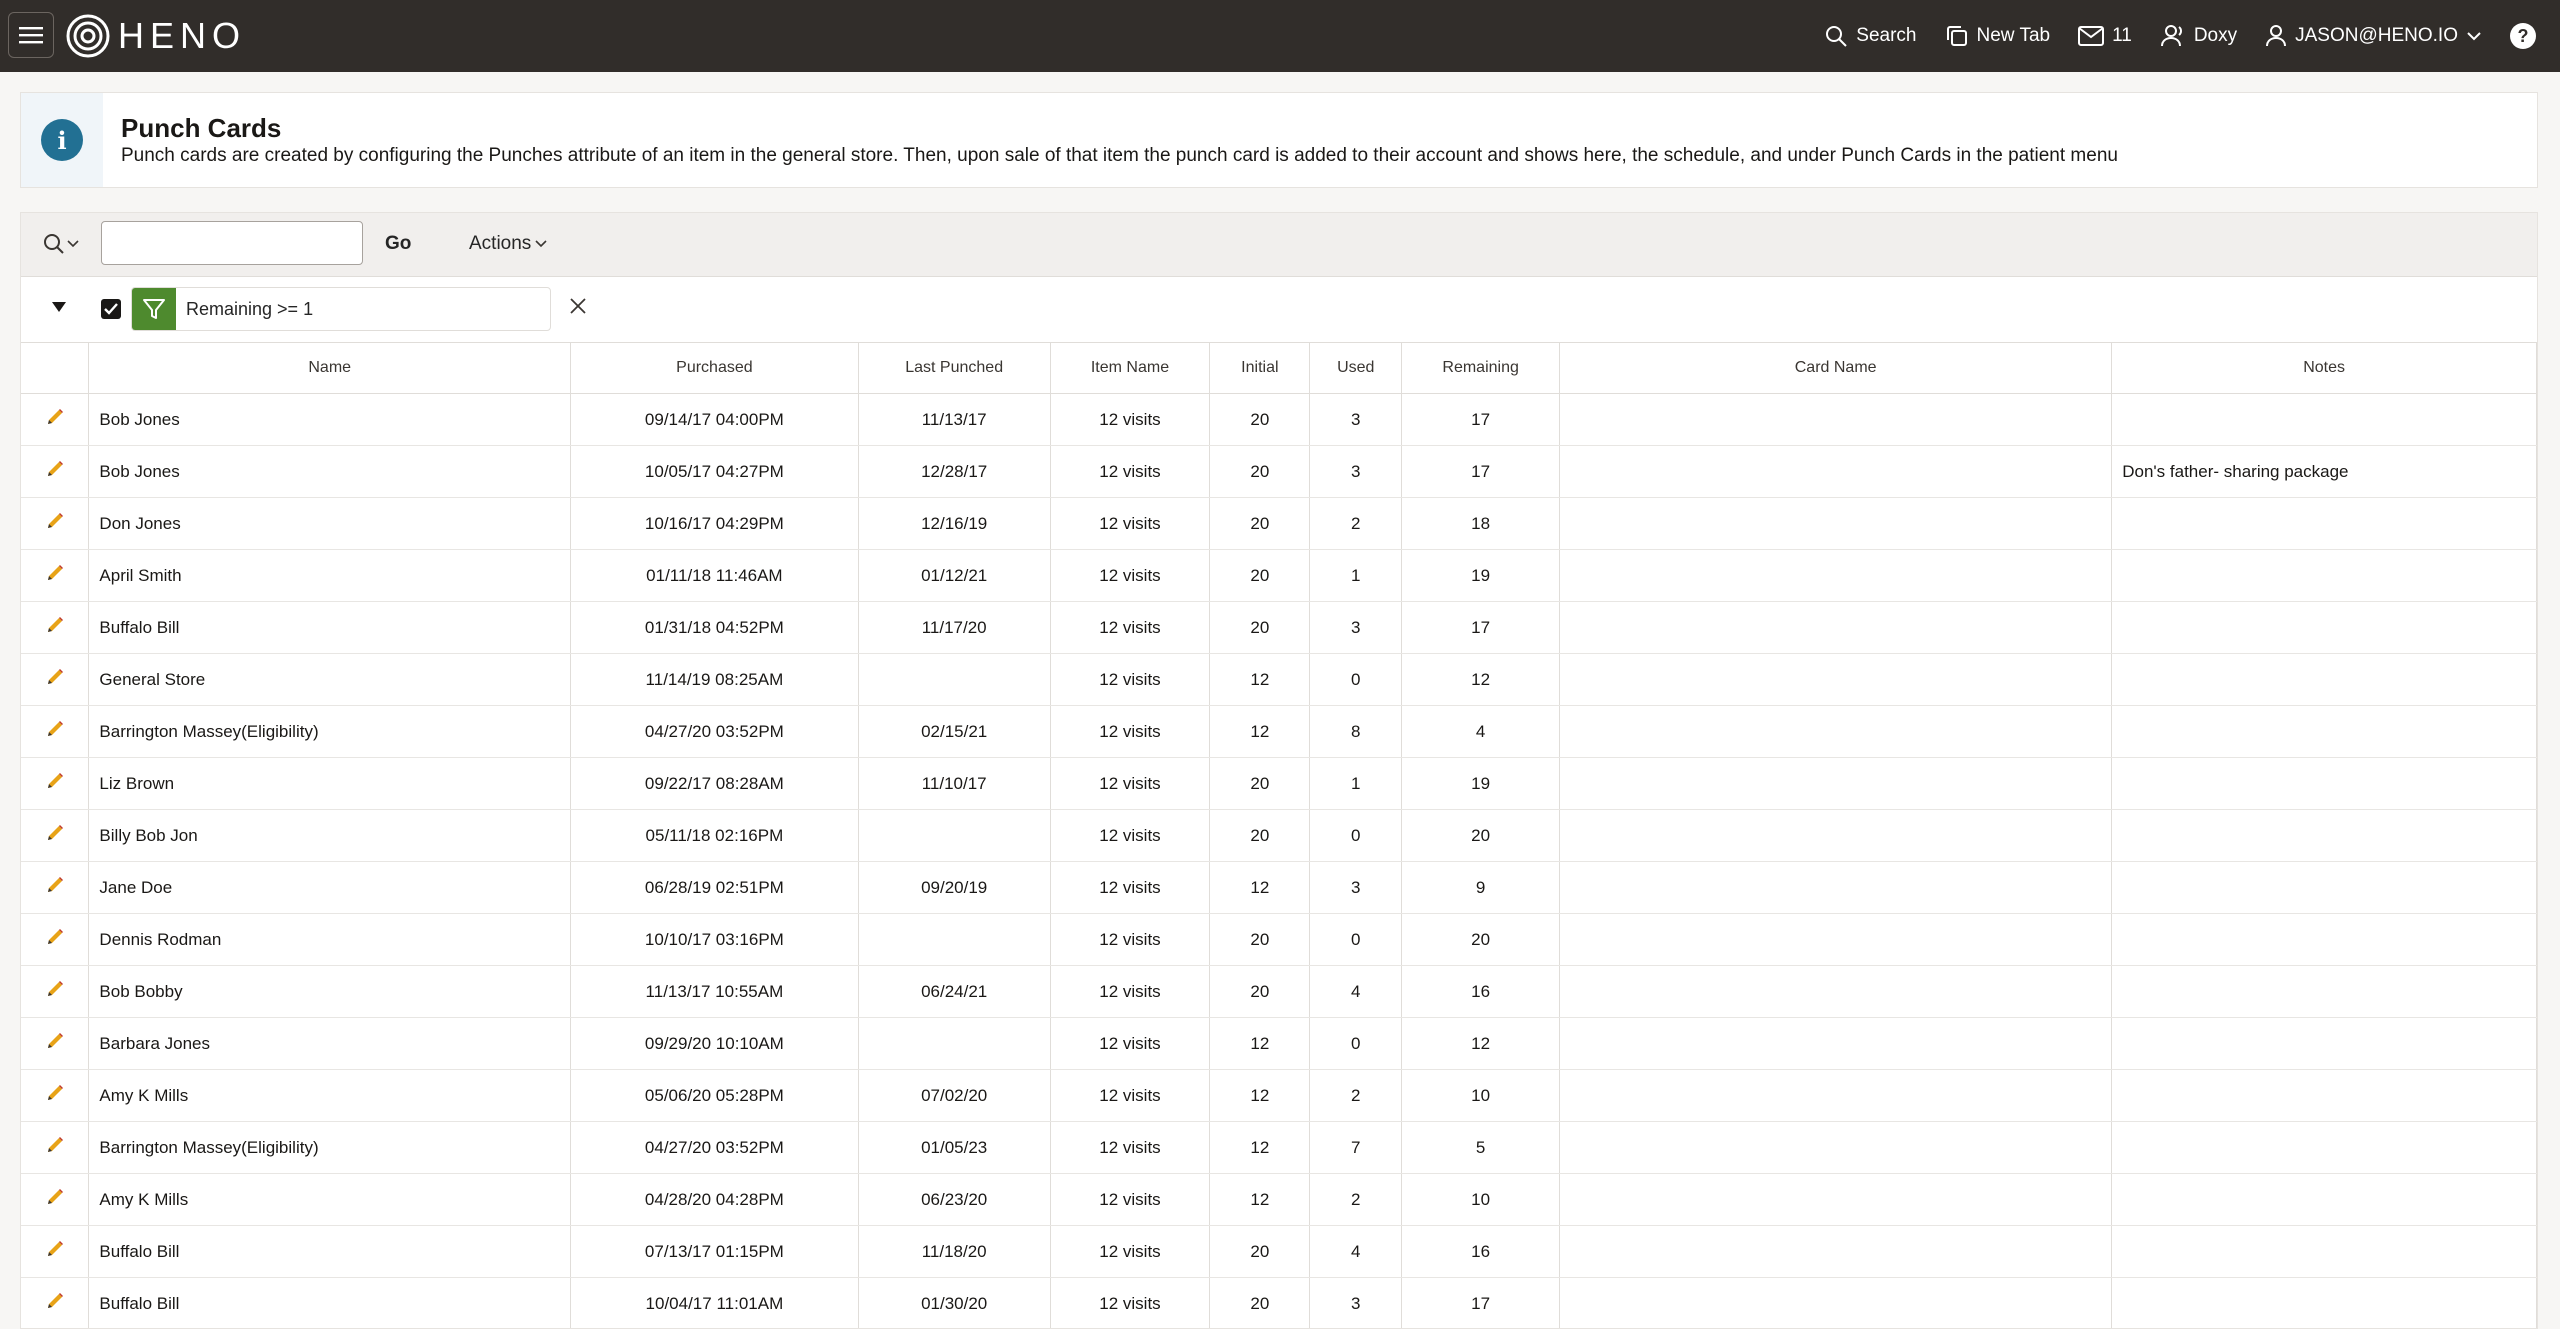 The width and height of the screenshot is (2560, 1329). I want to click on filter-chip: Remaining >= 1, so click(341, 309).